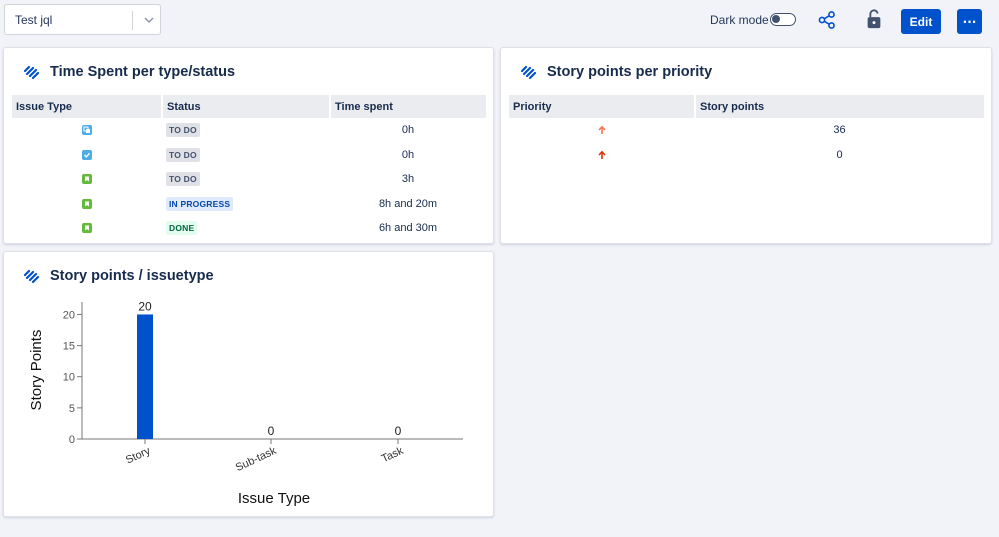 This screenshot has width=999, height=537. What do you see at coordinates (132, 20) in the screenshot?
I see `select-divider` at bounding box center [132, 20].